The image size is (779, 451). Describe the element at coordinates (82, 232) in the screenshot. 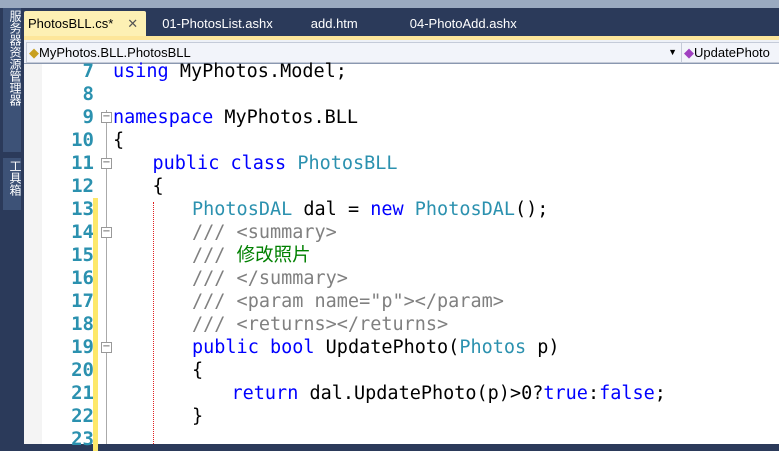

I see `line-number: 14` at that location.